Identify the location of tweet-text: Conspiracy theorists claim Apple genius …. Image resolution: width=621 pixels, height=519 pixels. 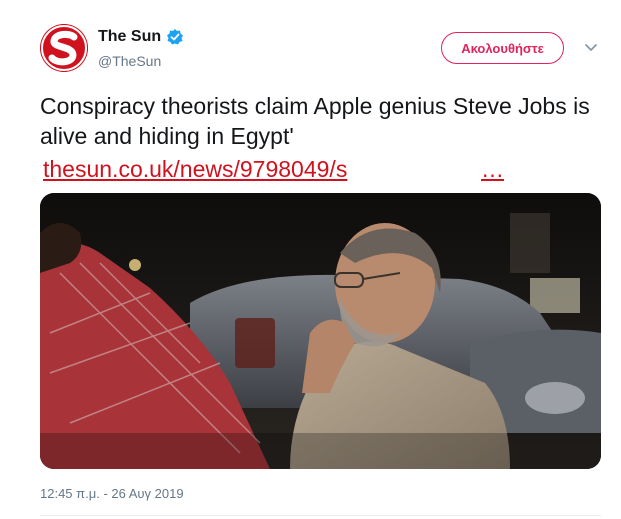
(315, 121).